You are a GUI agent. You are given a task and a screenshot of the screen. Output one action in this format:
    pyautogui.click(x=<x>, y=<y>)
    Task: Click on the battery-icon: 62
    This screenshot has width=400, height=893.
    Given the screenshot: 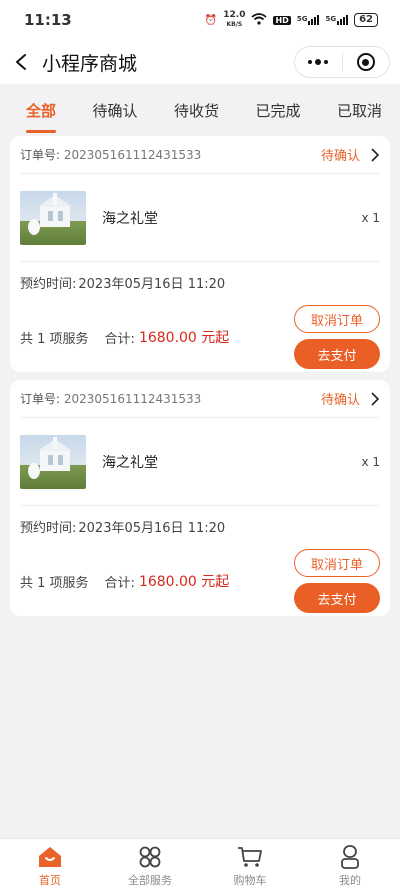 What is the action you would take?
    pyautogui.click(x=366, y=20)
    